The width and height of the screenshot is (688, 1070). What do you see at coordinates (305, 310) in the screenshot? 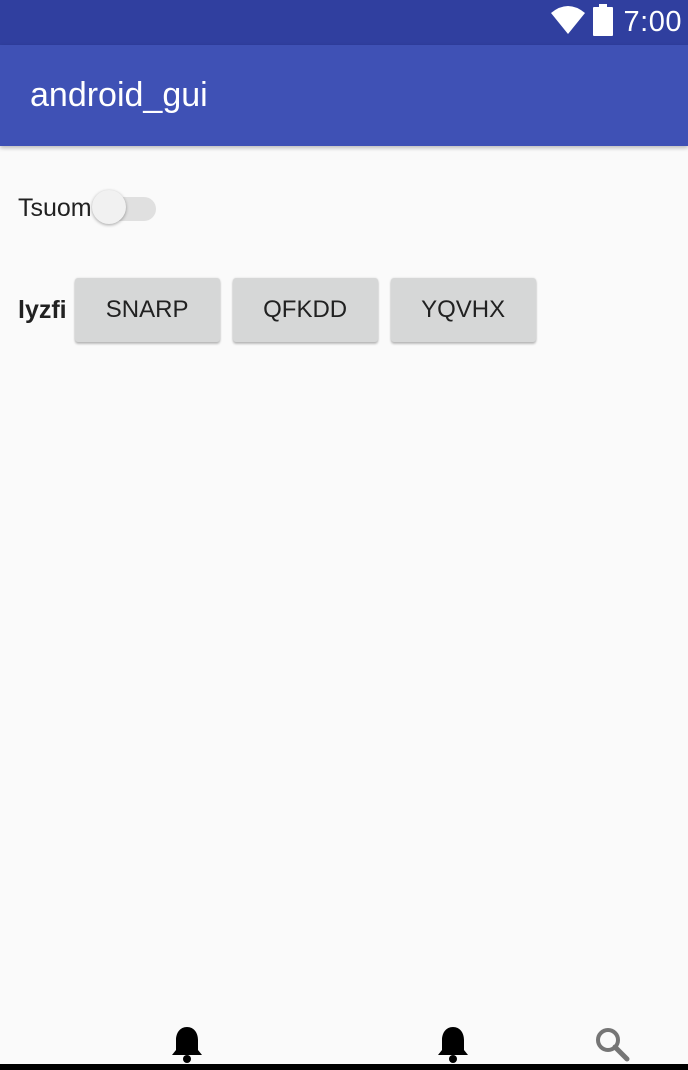
I see `qfkdd-button: QFKDD` at bounding box center [305, 310].